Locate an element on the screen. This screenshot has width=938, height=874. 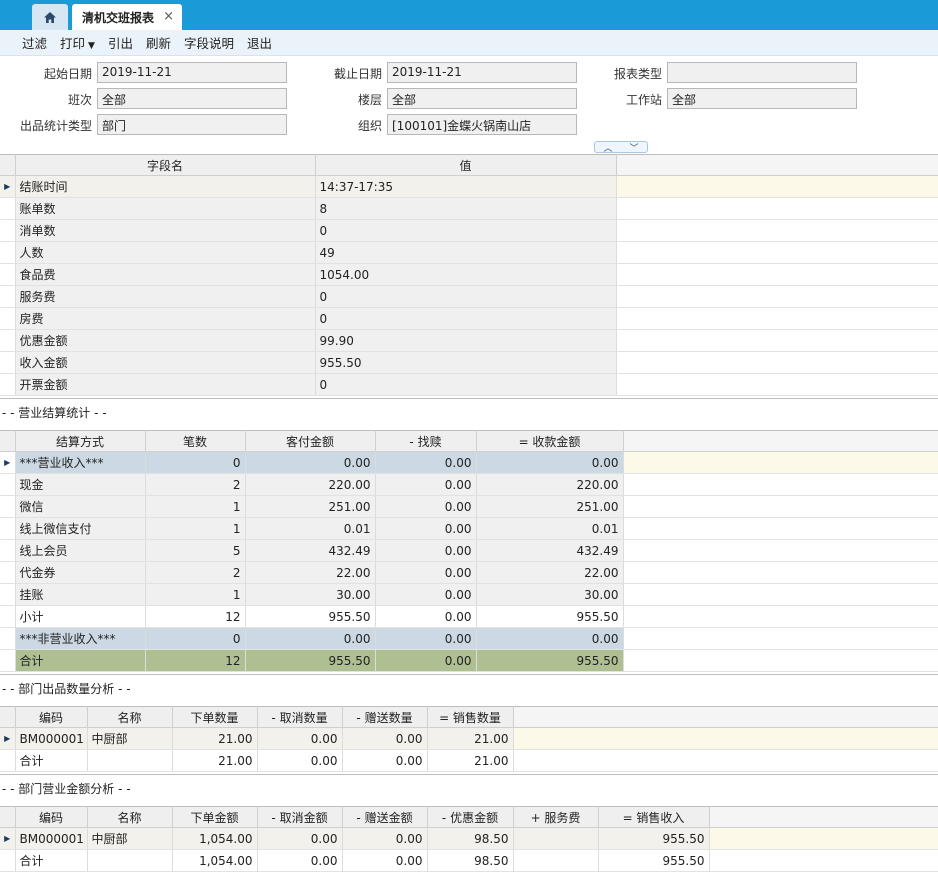
payment-method-cell: ***营业收入*** is located at coordinates (80, 462).